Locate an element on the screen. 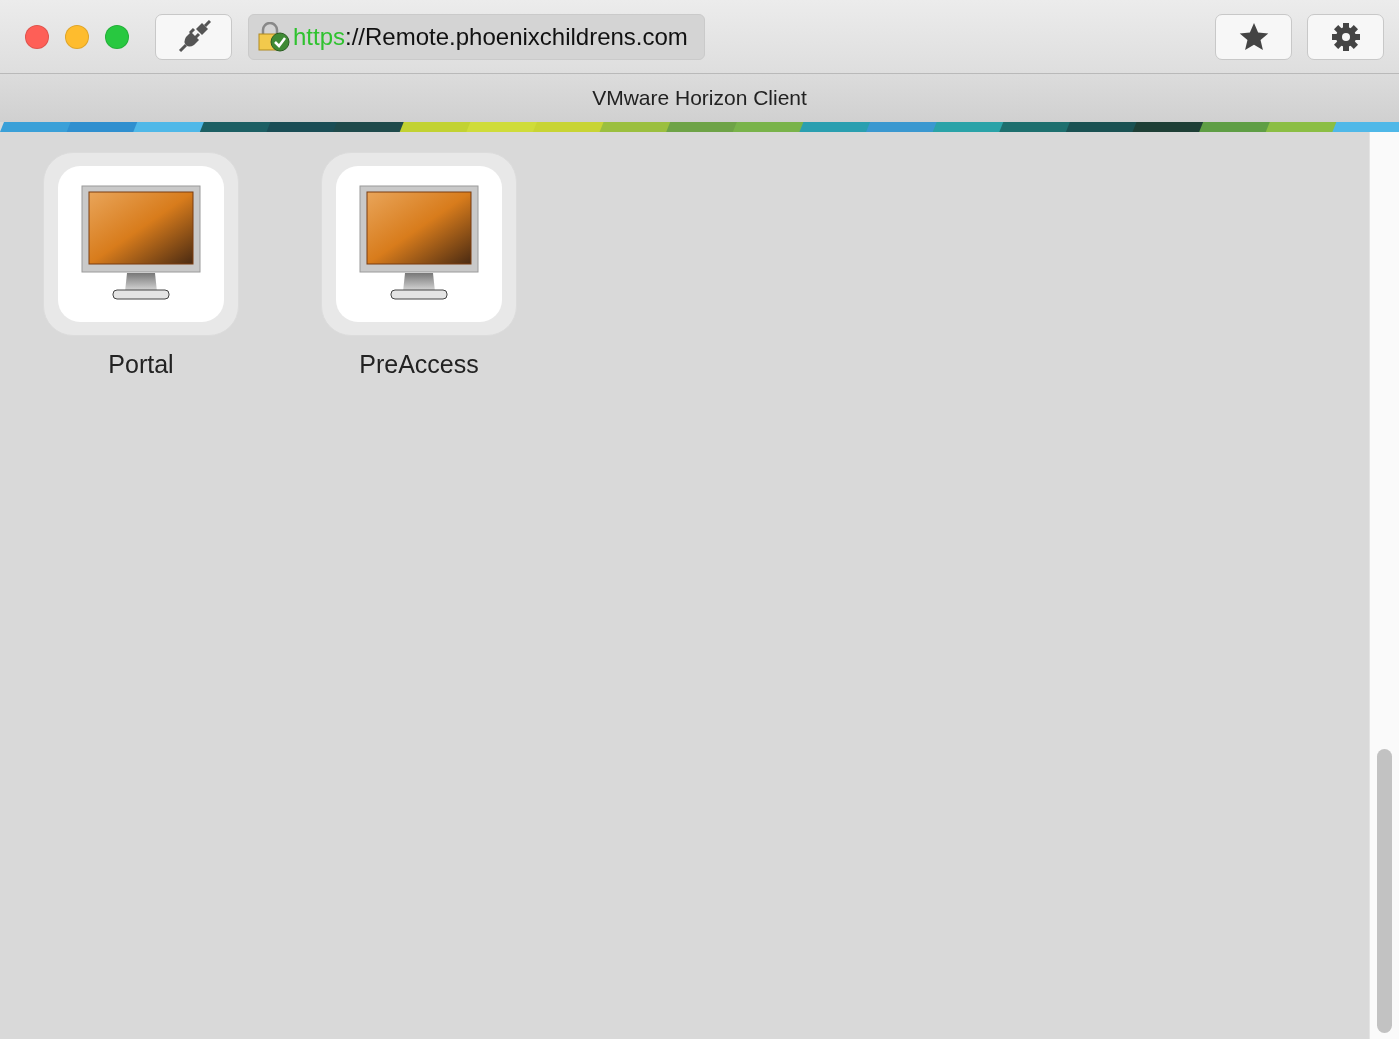  close-button is located at coordinates (37, 36).